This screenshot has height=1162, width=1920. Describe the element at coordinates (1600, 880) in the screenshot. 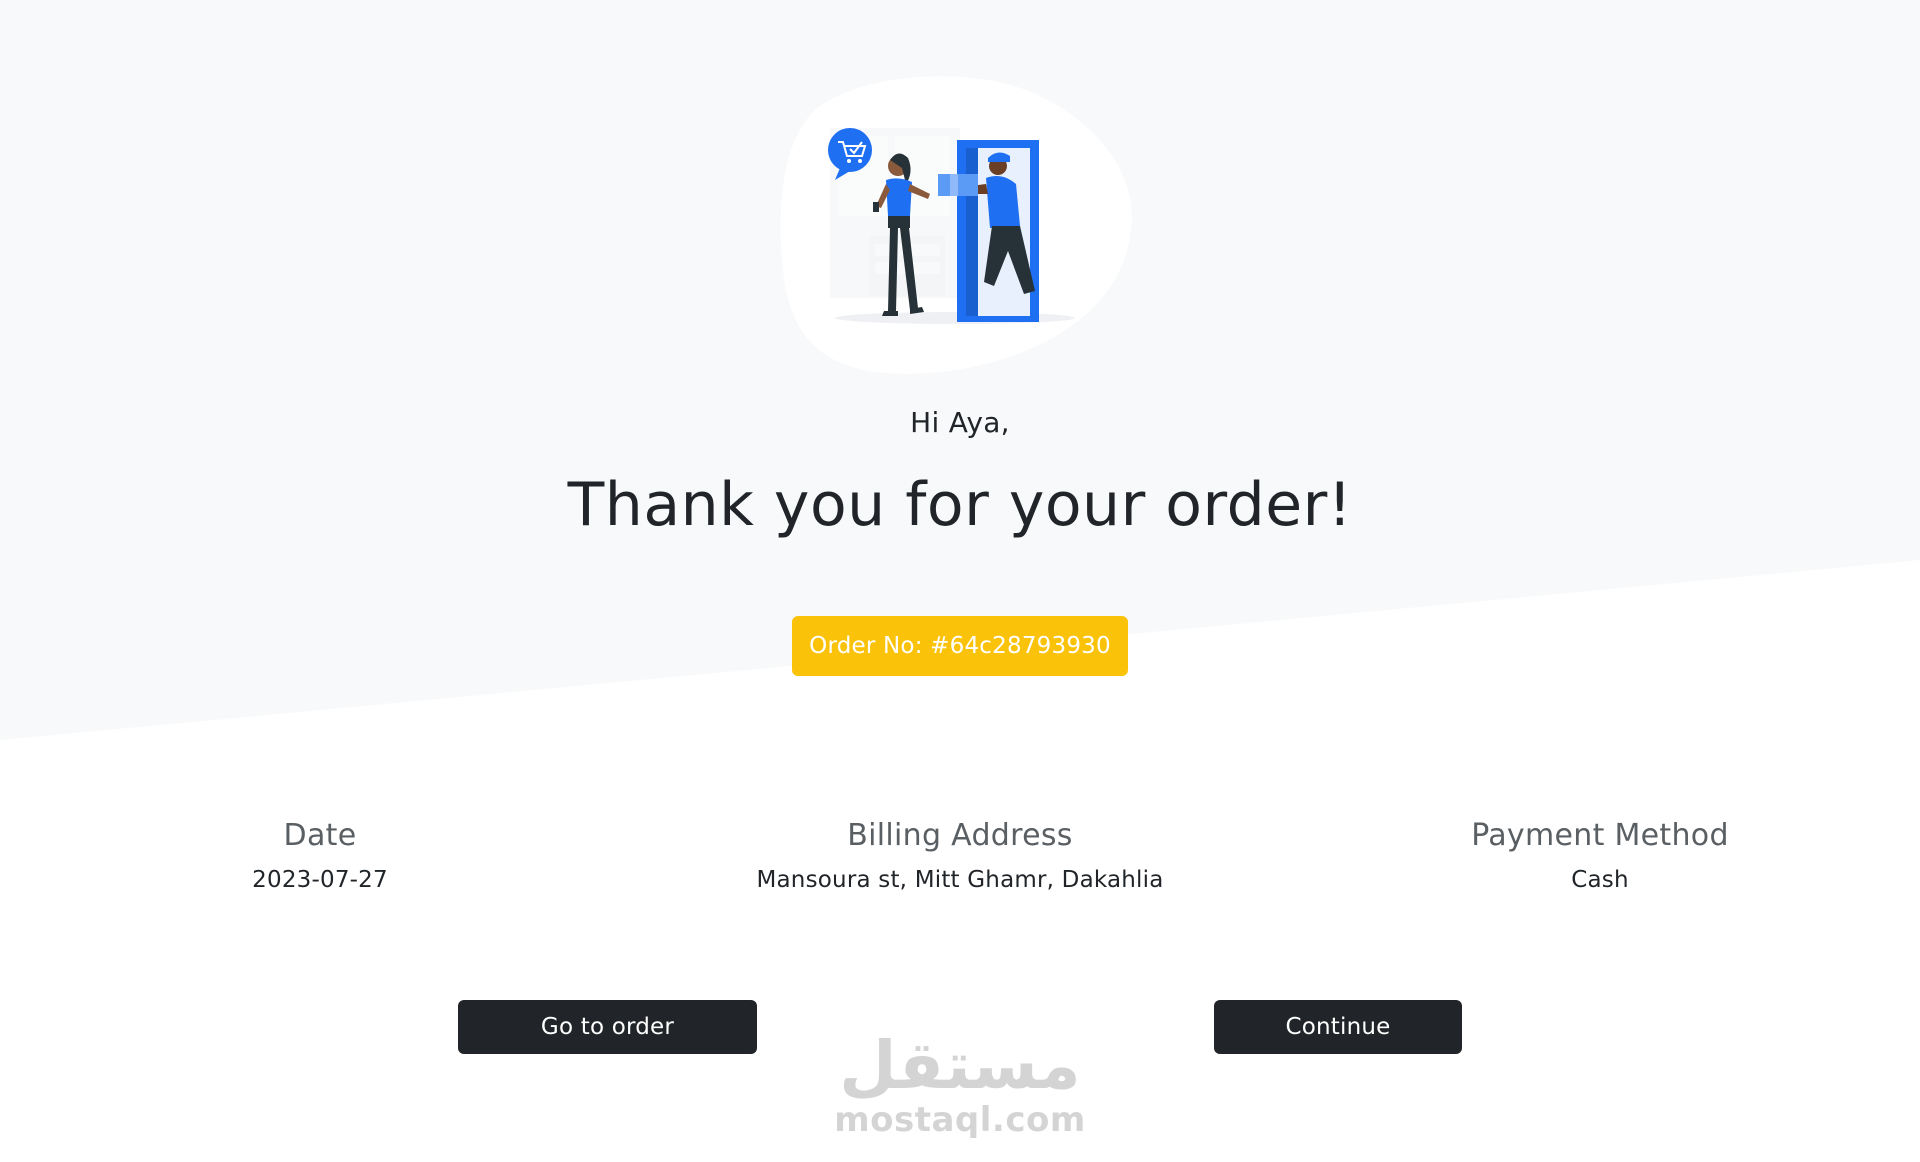

I see `payment-method-value: Cash` at that location.